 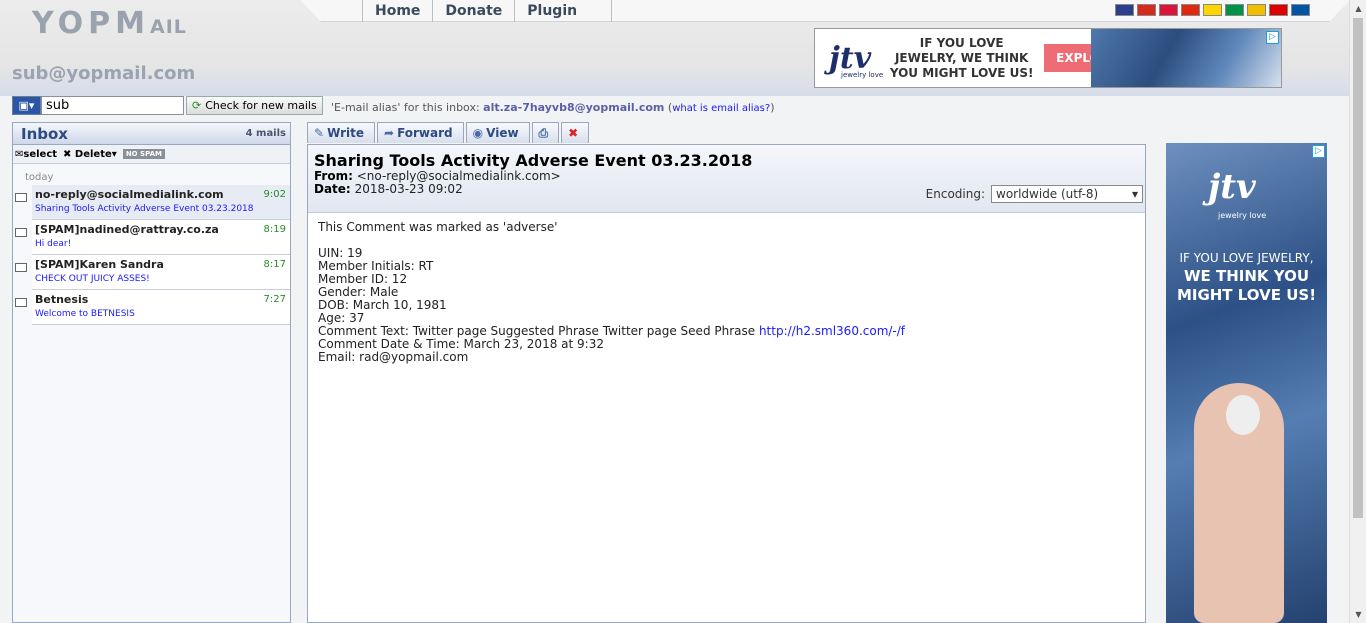 What do you see at coordinates (1246, 258) in the screenshot?
I see `side-ad-line1: IF YOU LOVE JEWELRY,` at bounding box center [1246, 258].